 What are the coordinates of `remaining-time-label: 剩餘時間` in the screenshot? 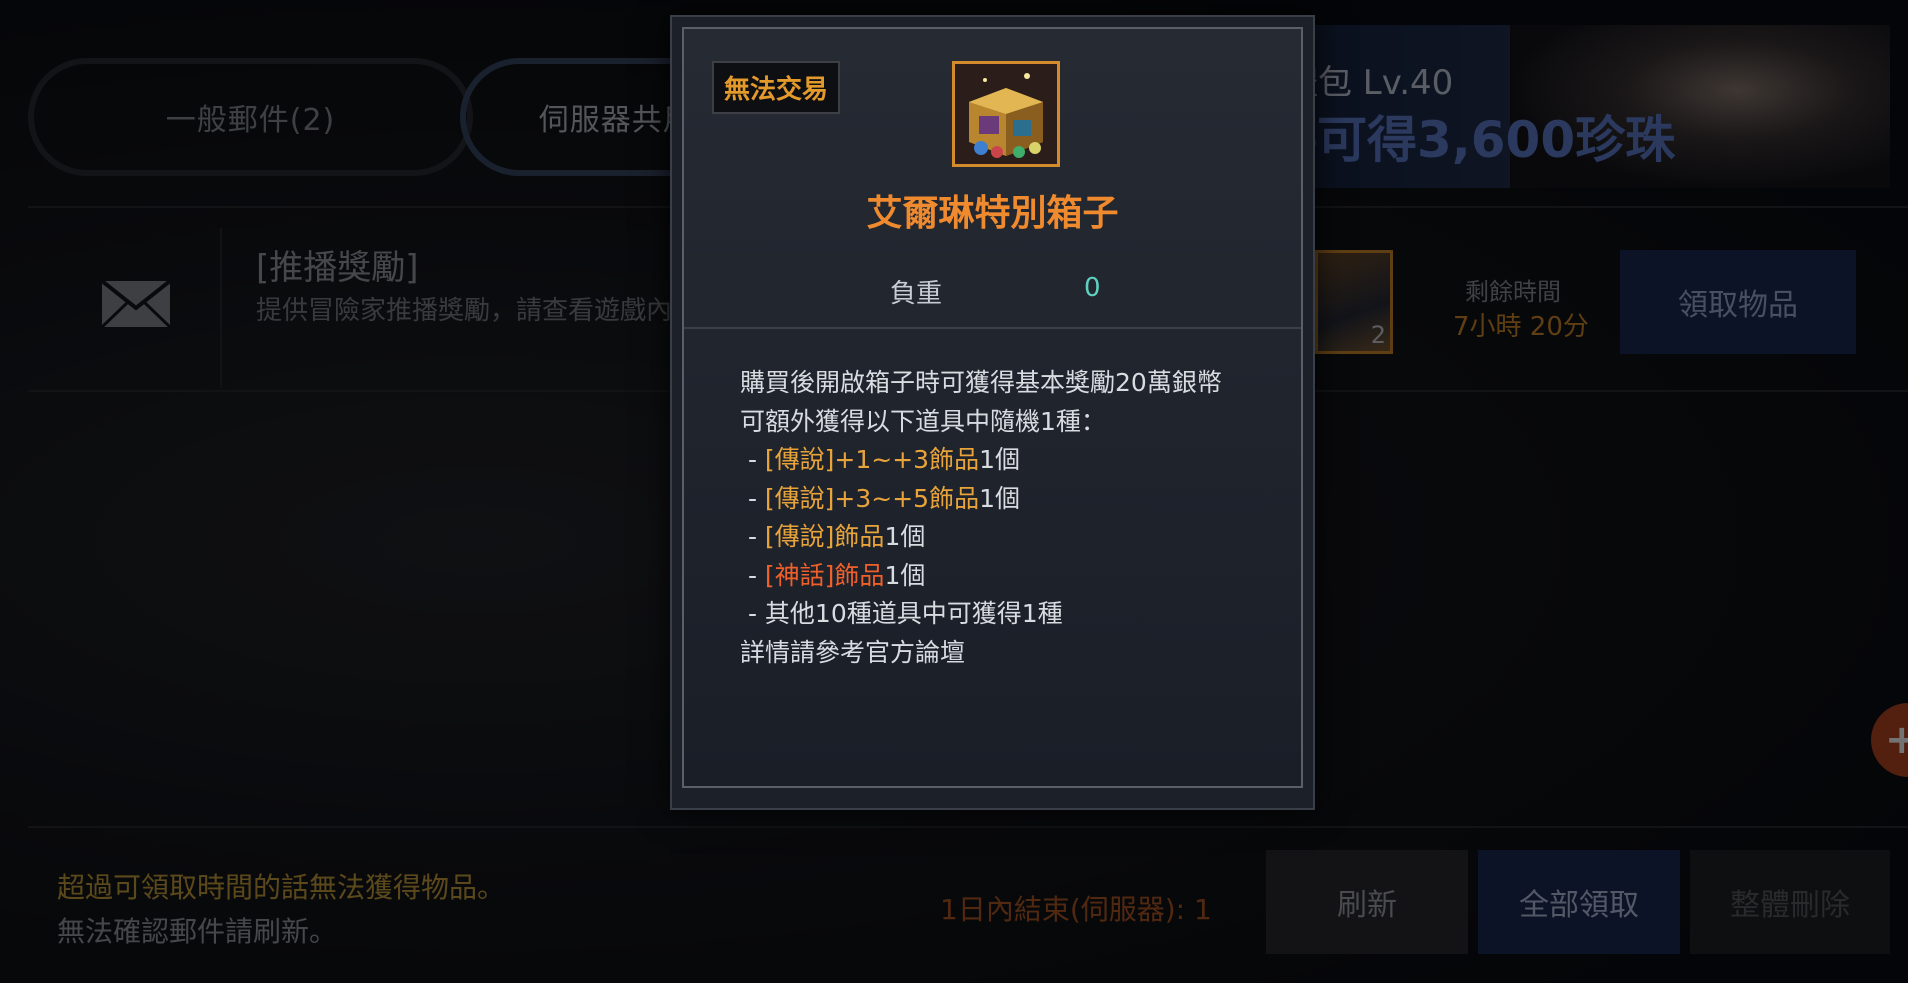 It's located at (1513, 292).